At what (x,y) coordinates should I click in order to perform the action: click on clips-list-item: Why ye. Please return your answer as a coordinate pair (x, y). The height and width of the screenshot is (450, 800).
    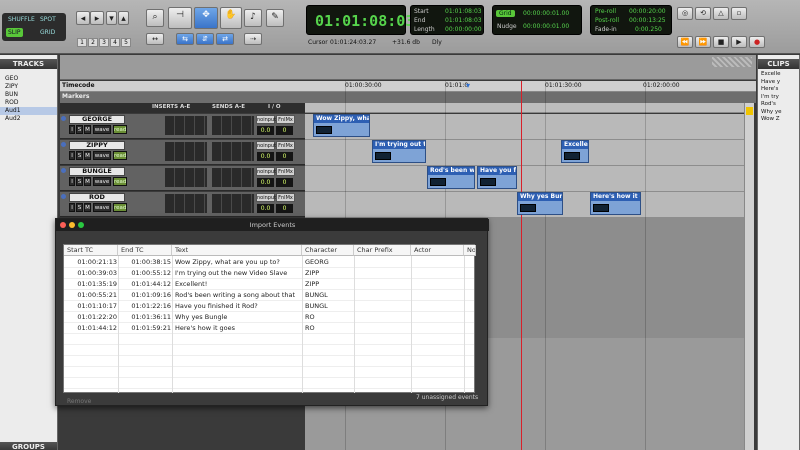
    Looking at the image, I should click on (778, 113).